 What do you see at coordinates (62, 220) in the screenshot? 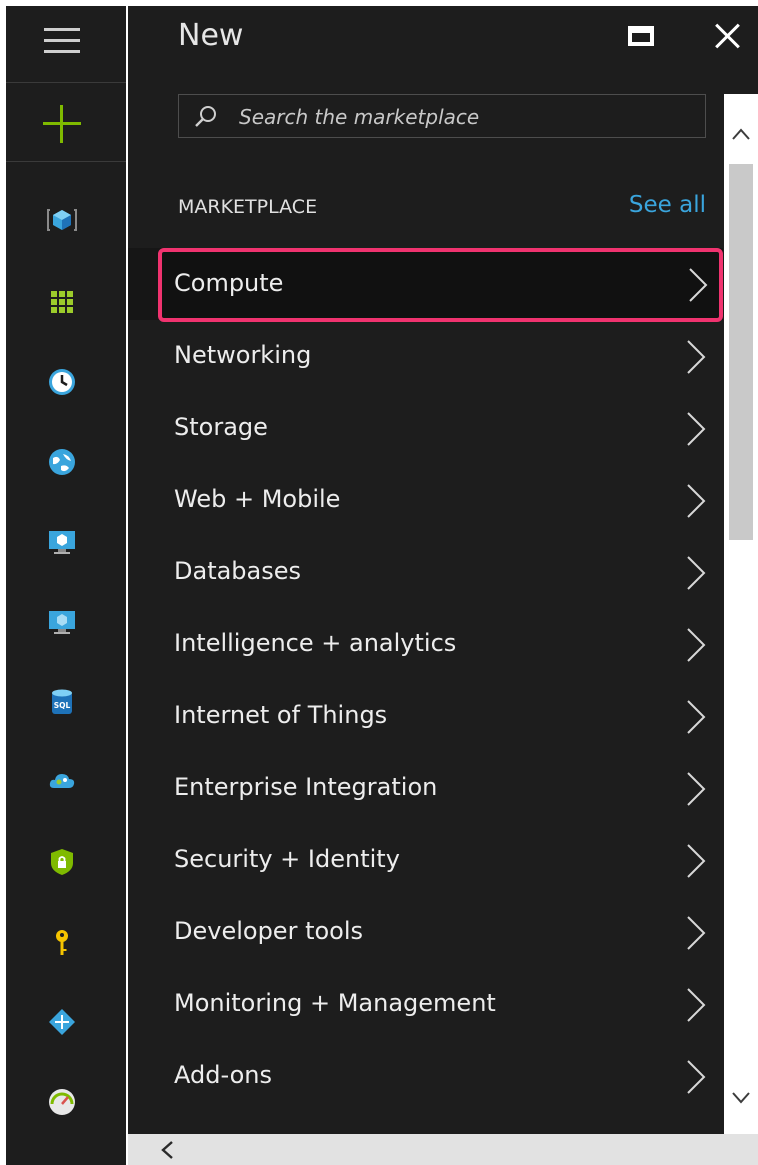
I see `resource-groups-cube-icon` at bounding box center [62, 220].